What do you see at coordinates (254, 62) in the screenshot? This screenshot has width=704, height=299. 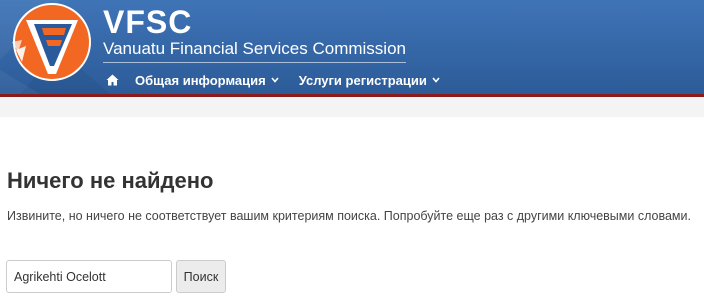 I see `brand-divider` at bounding box center [254, 62].